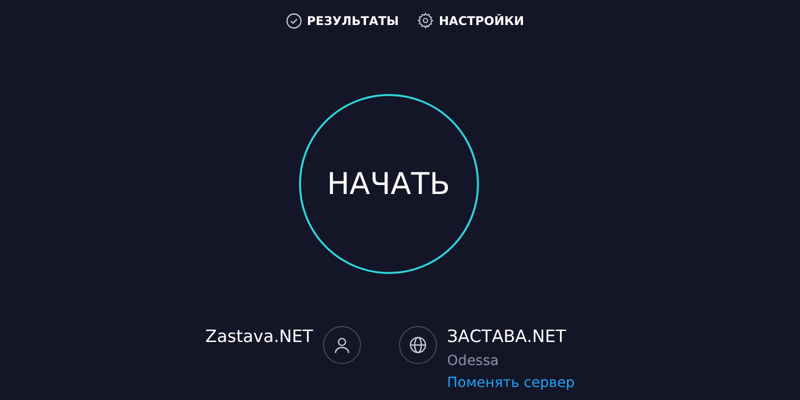 This screenshot has width=800, height=400. Describe the element at coordinates (259, 336) in the screenshot. I see `provider-name: Zastava.NET` at that location.